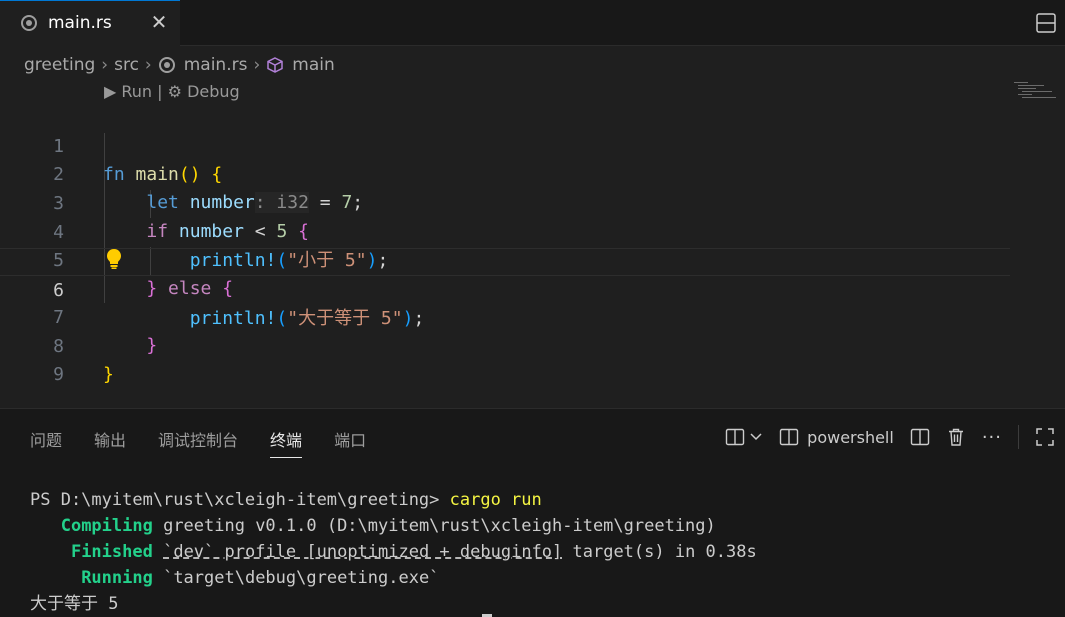 Image resolution: width=1065 pixels, height=617 pixels. I want to click on tab-label: main.rs, so click(80, 23).